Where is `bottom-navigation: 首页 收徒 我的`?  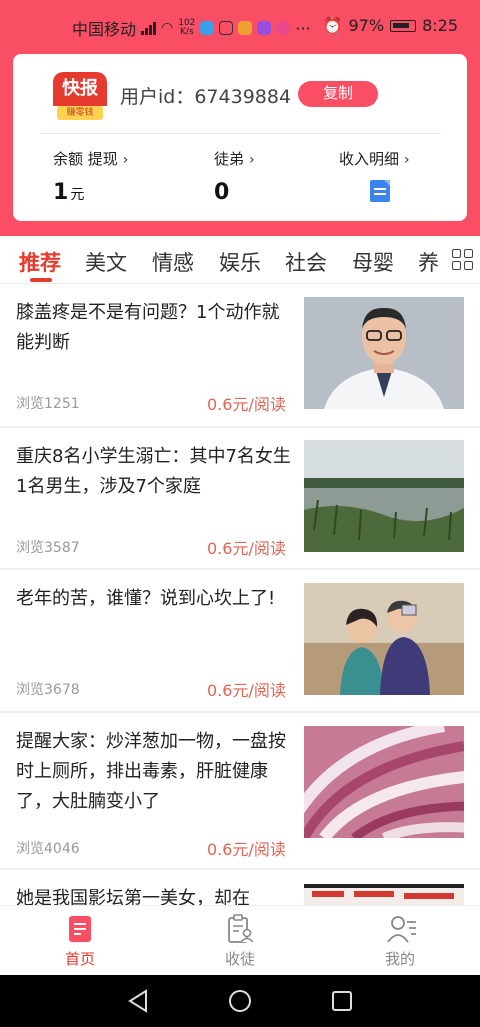
bottom-navigation: 首页 收徒 我的 is located at coordinates (240, 940).